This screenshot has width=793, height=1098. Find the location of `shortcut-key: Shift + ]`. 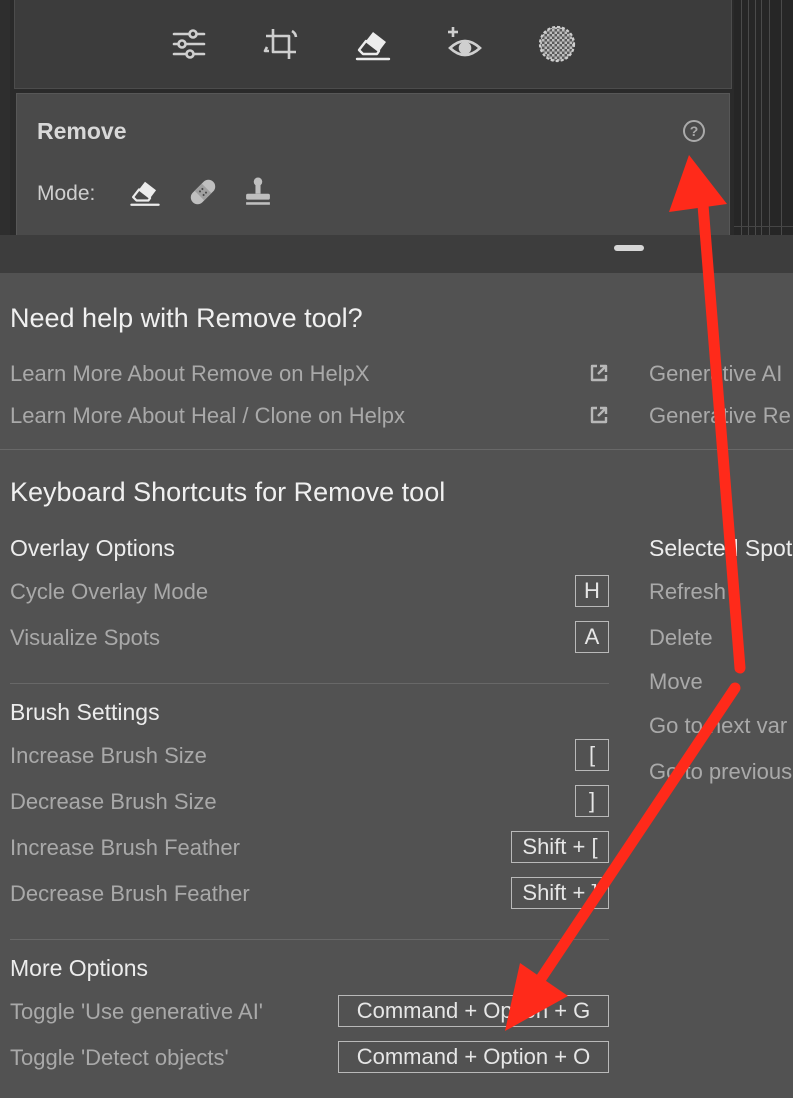

shortcut-key: Shift + ] is located at coordinates (560, 893).